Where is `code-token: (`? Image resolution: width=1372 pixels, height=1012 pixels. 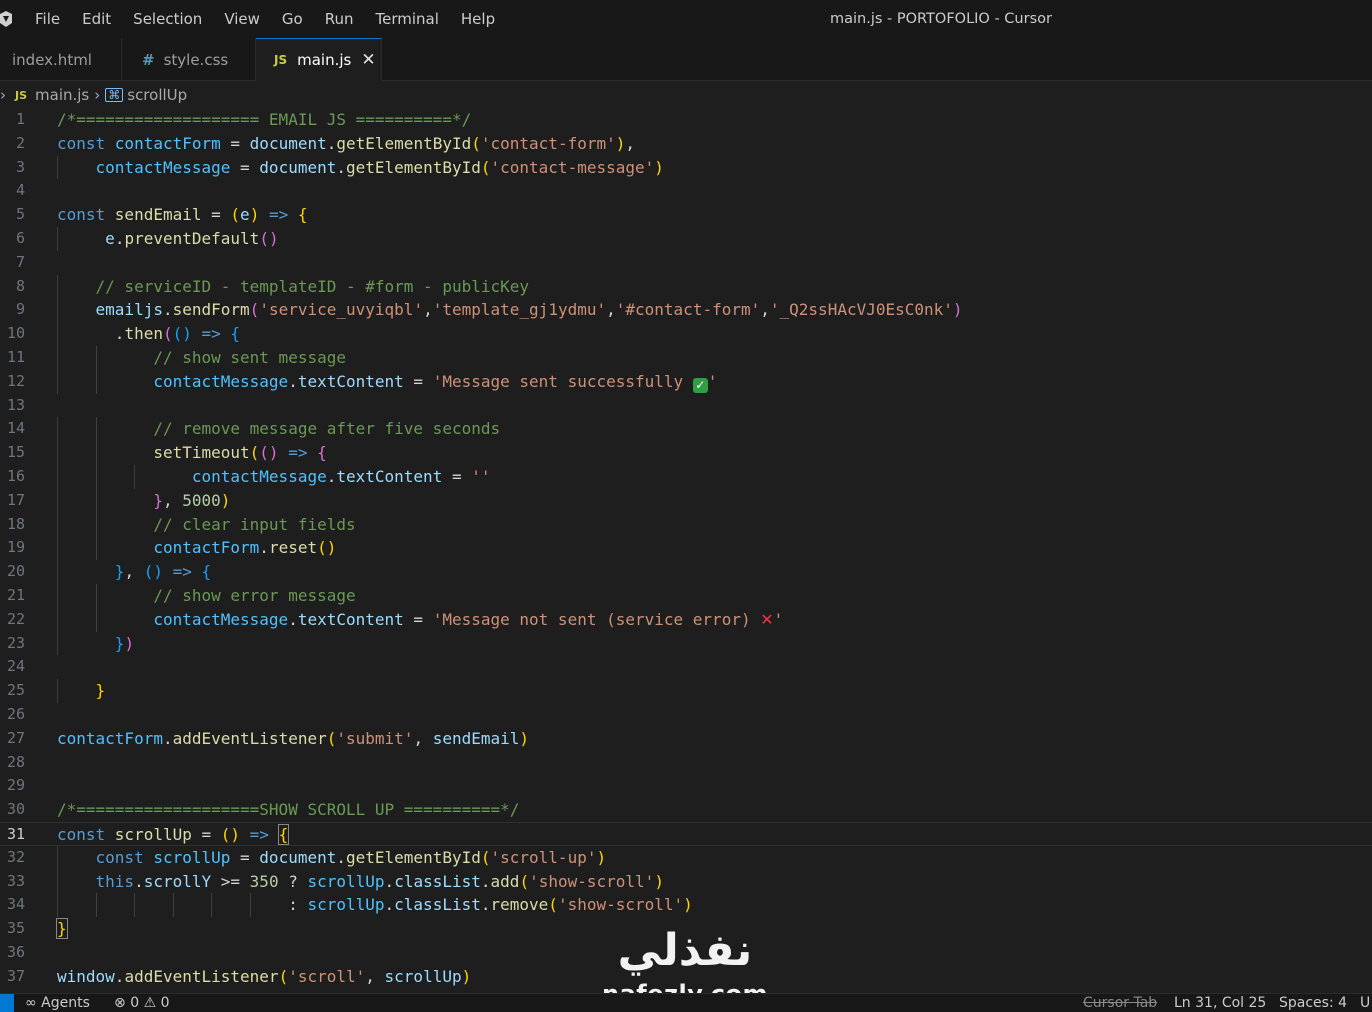
code-token: ( is located at coordinates (553, 905).